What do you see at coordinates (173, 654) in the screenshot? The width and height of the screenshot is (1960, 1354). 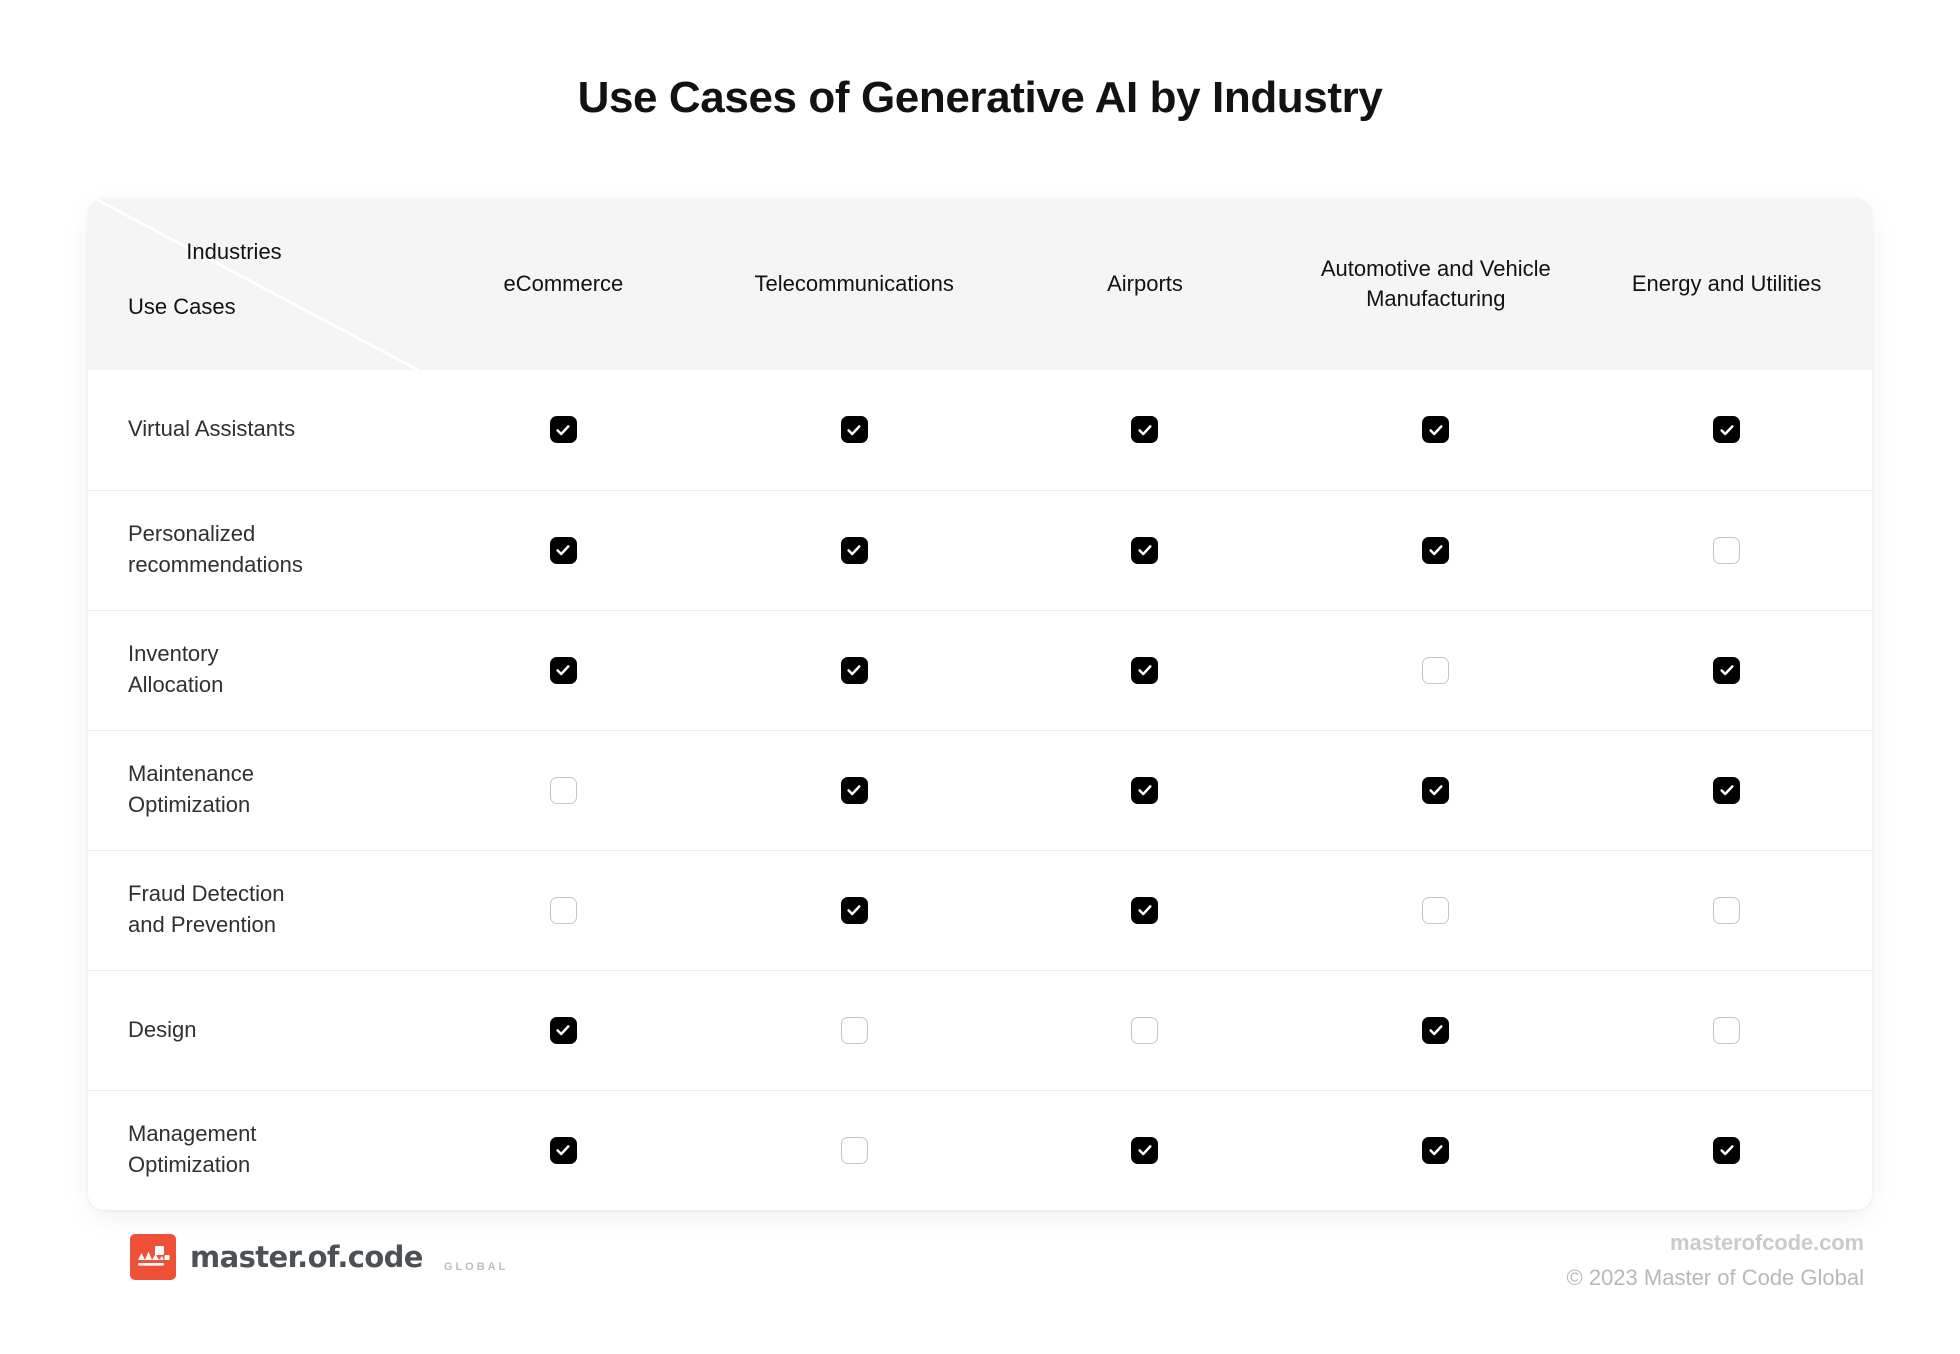 I see `row-label-line: Inventory` at bounding box center [173, 654].